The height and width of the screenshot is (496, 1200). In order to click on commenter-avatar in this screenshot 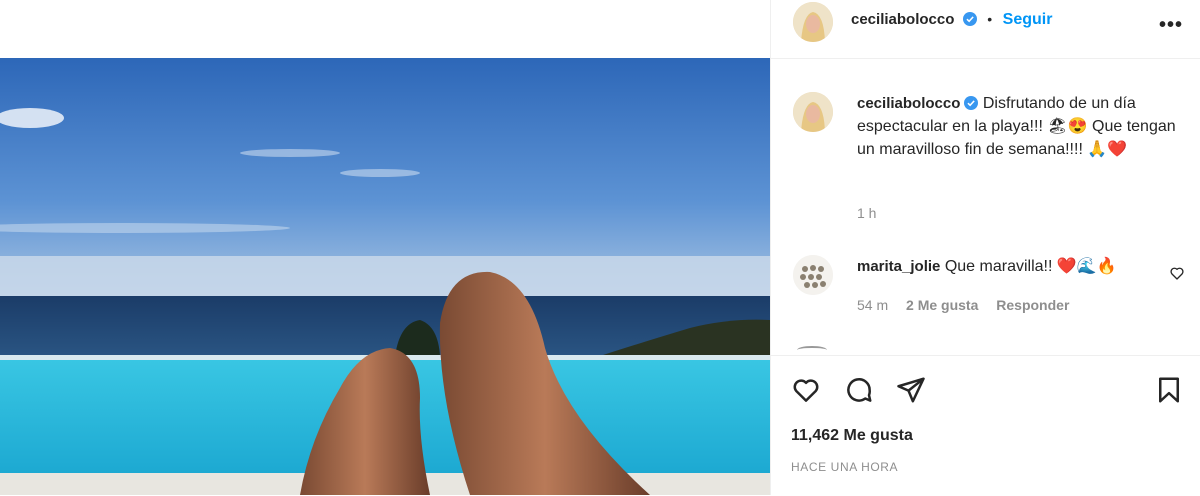, I will do `click(813, 275)`.